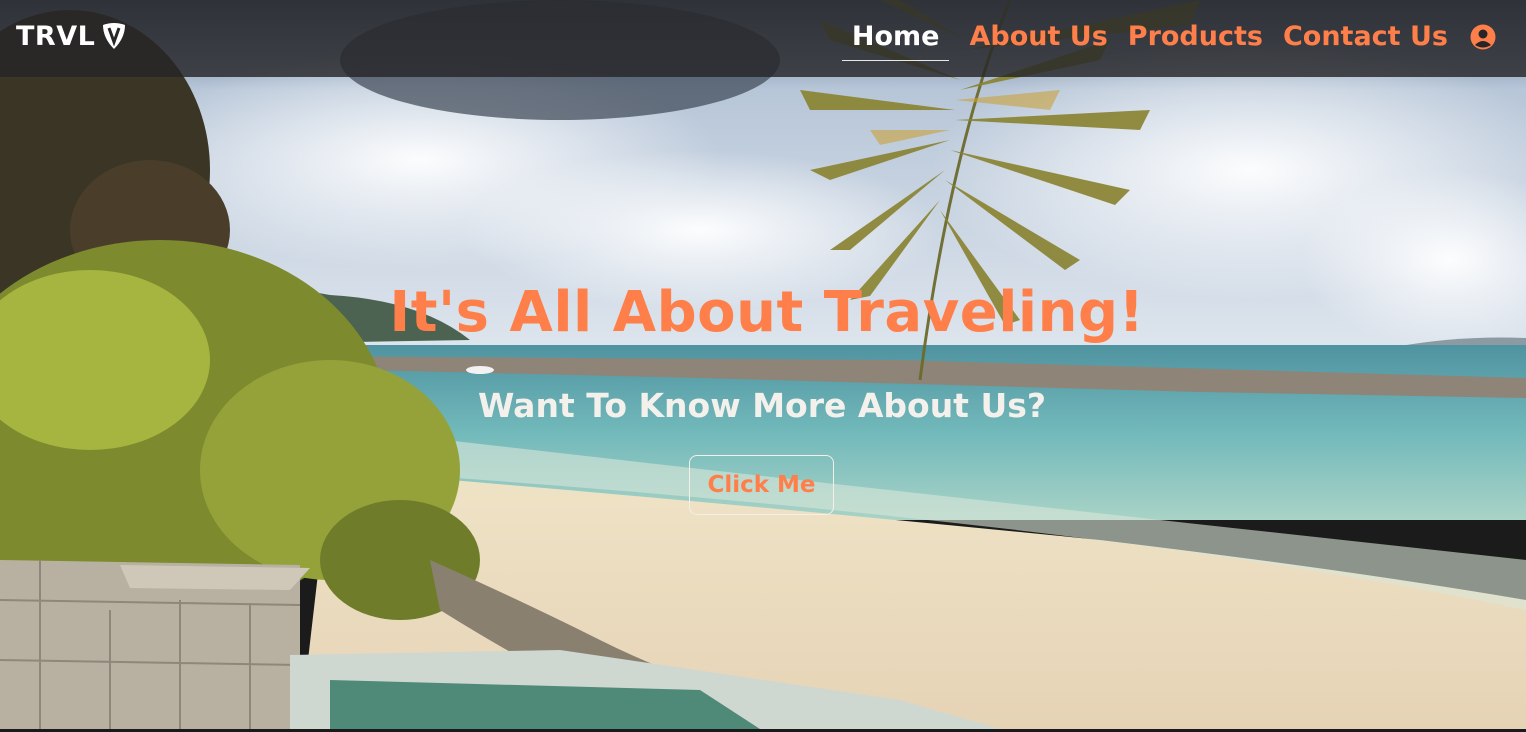  I want to click on nav-home: Home, so click(895, 41).